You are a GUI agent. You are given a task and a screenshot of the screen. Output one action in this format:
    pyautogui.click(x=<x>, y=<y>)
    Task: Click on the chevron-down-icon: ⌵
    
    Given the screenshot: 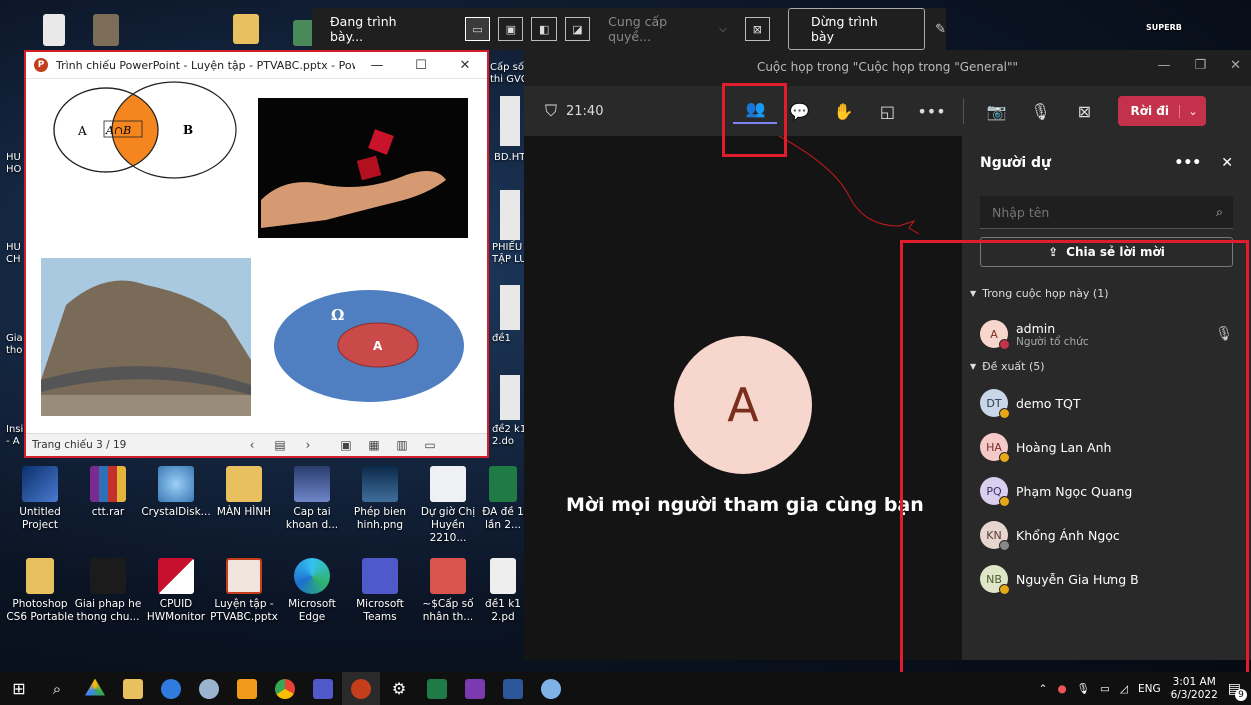 What is the action you would take?
    pyautogui.click(x=723, y=29)
    